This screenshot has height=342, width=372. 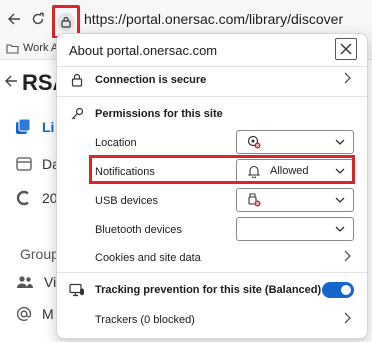 What do you see at coordinates (38, 164) in the screenshot?
I see `nav-item-dashboard: Da` at bounding box center [38, 164].